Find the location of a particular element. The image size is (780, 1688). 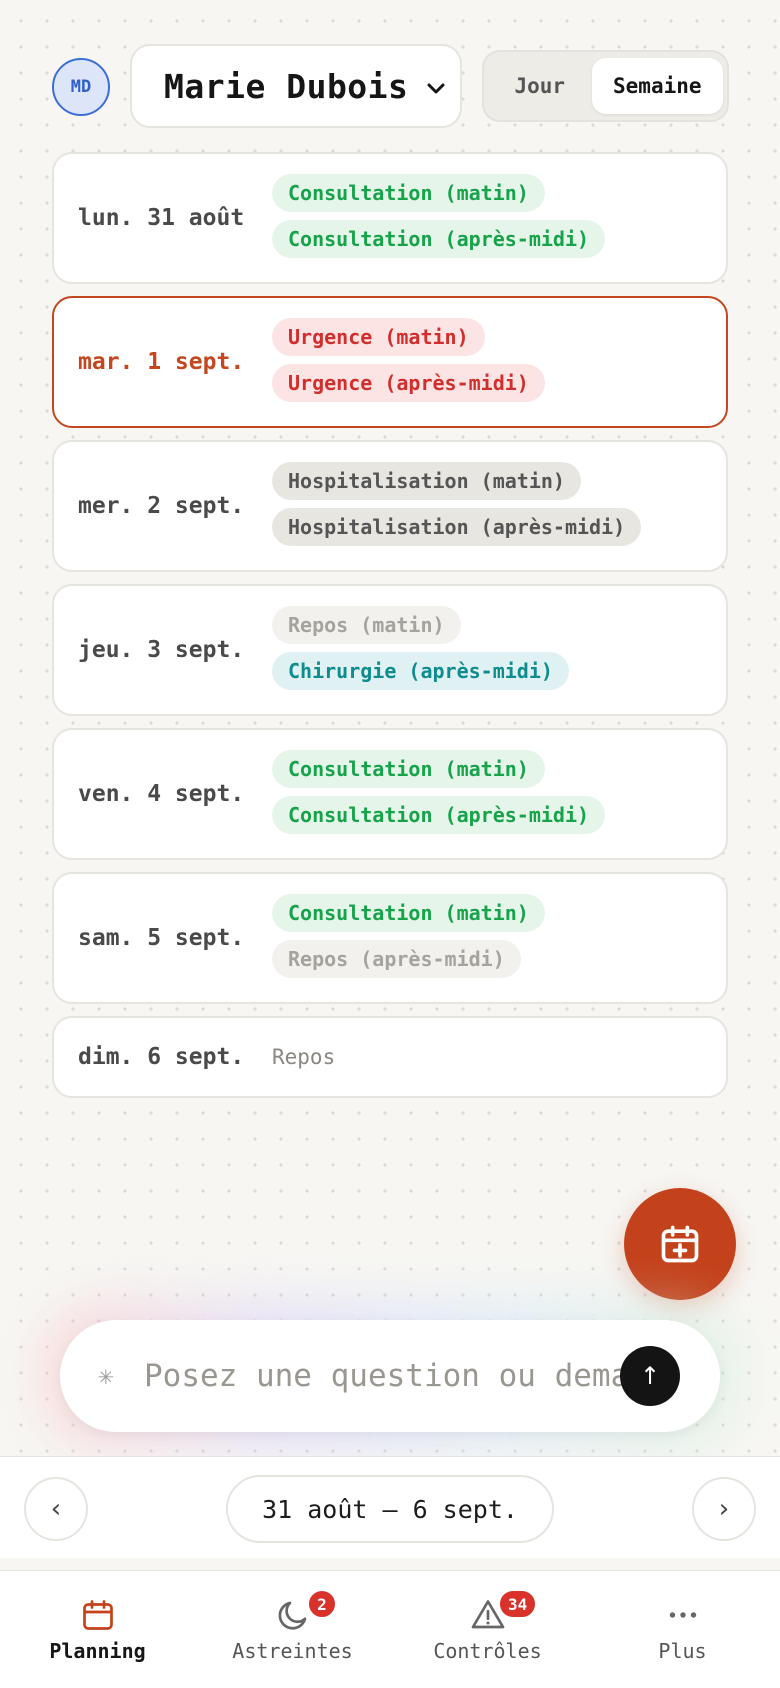

view-toggle: Jour Semaine is located at coordinates (605, 86).